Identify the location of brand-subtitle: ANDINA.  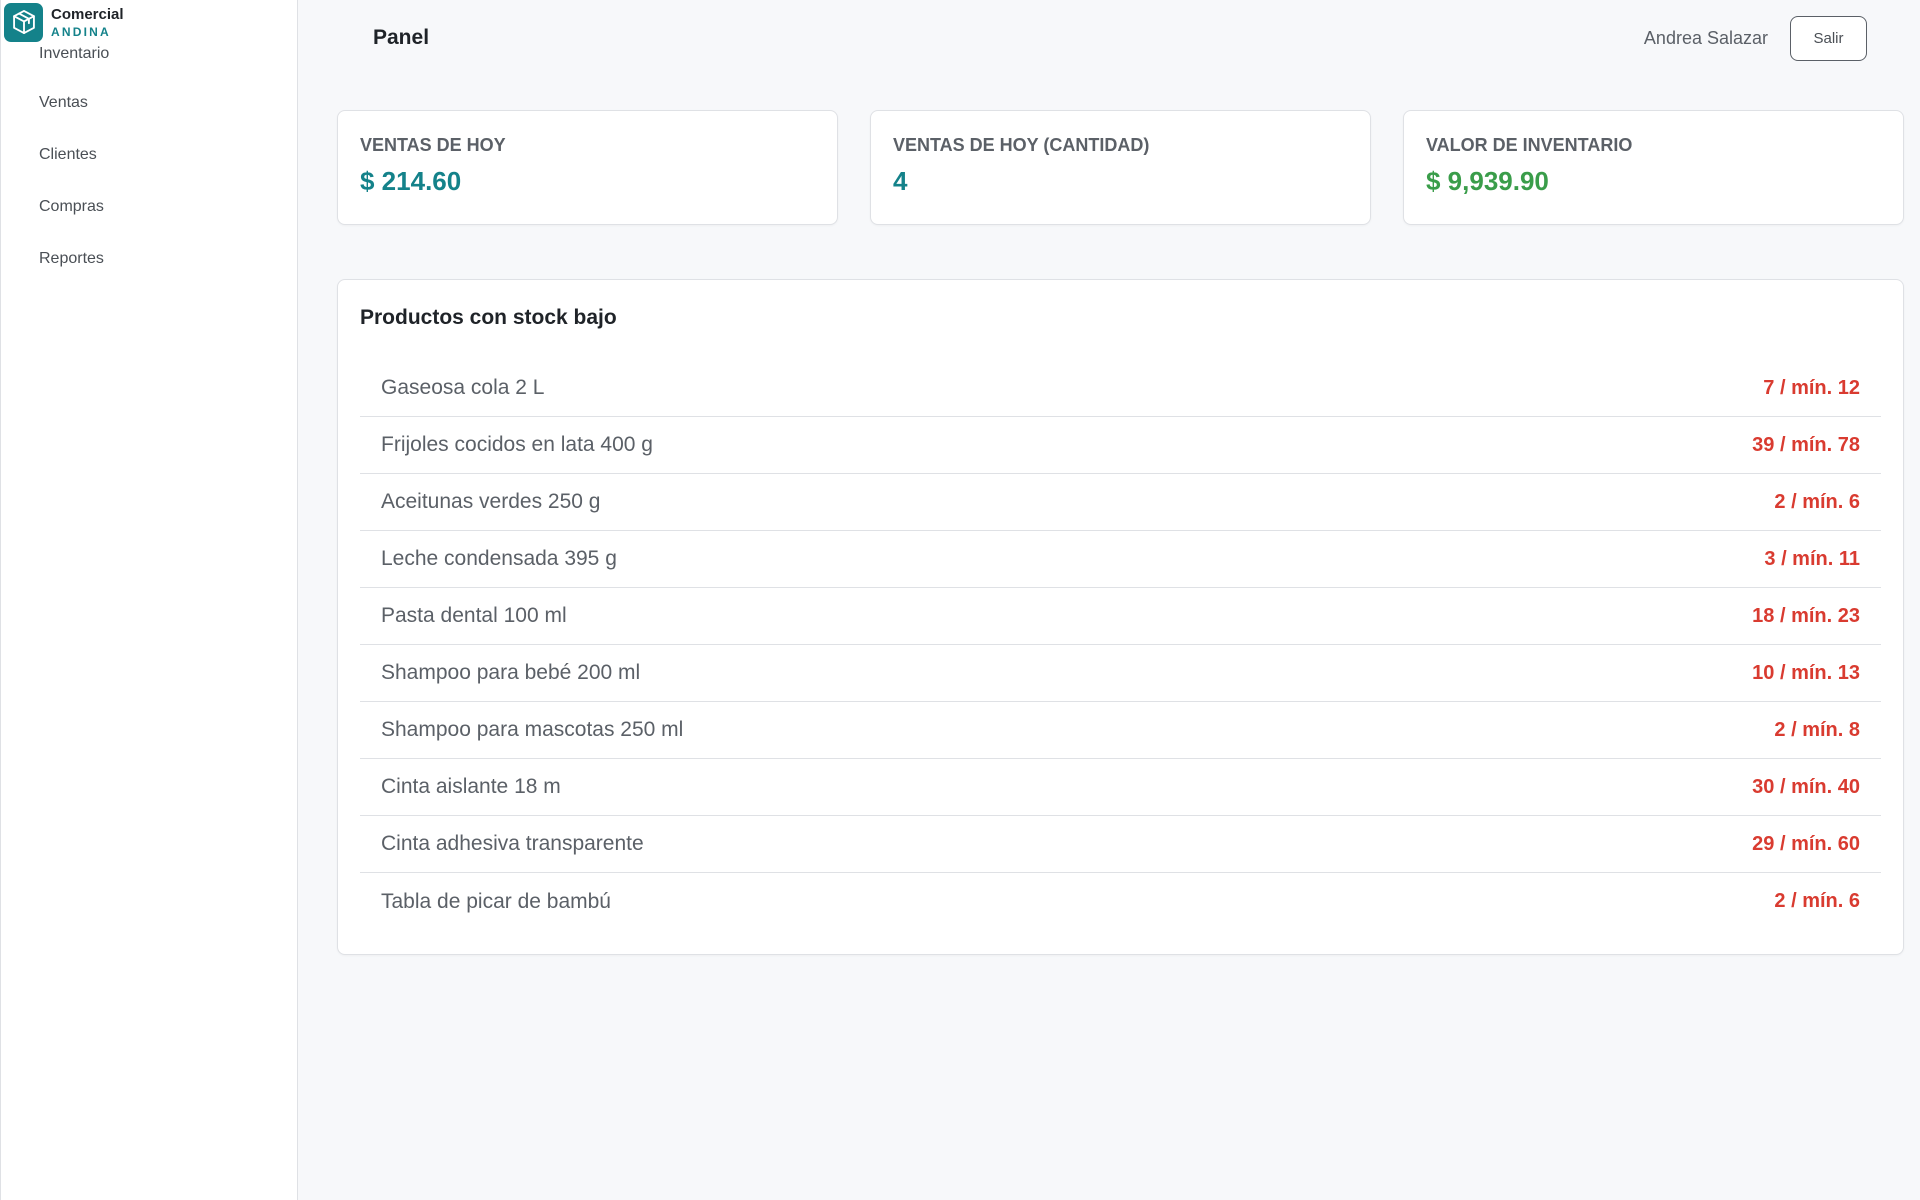
(81, 31).